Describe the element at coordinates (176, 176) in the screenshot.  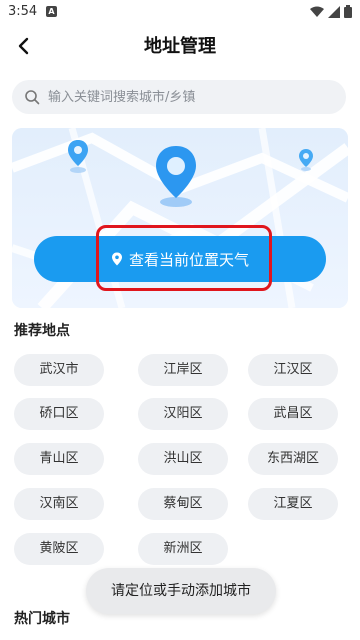
I see `large-location-pin-icon` at that location.